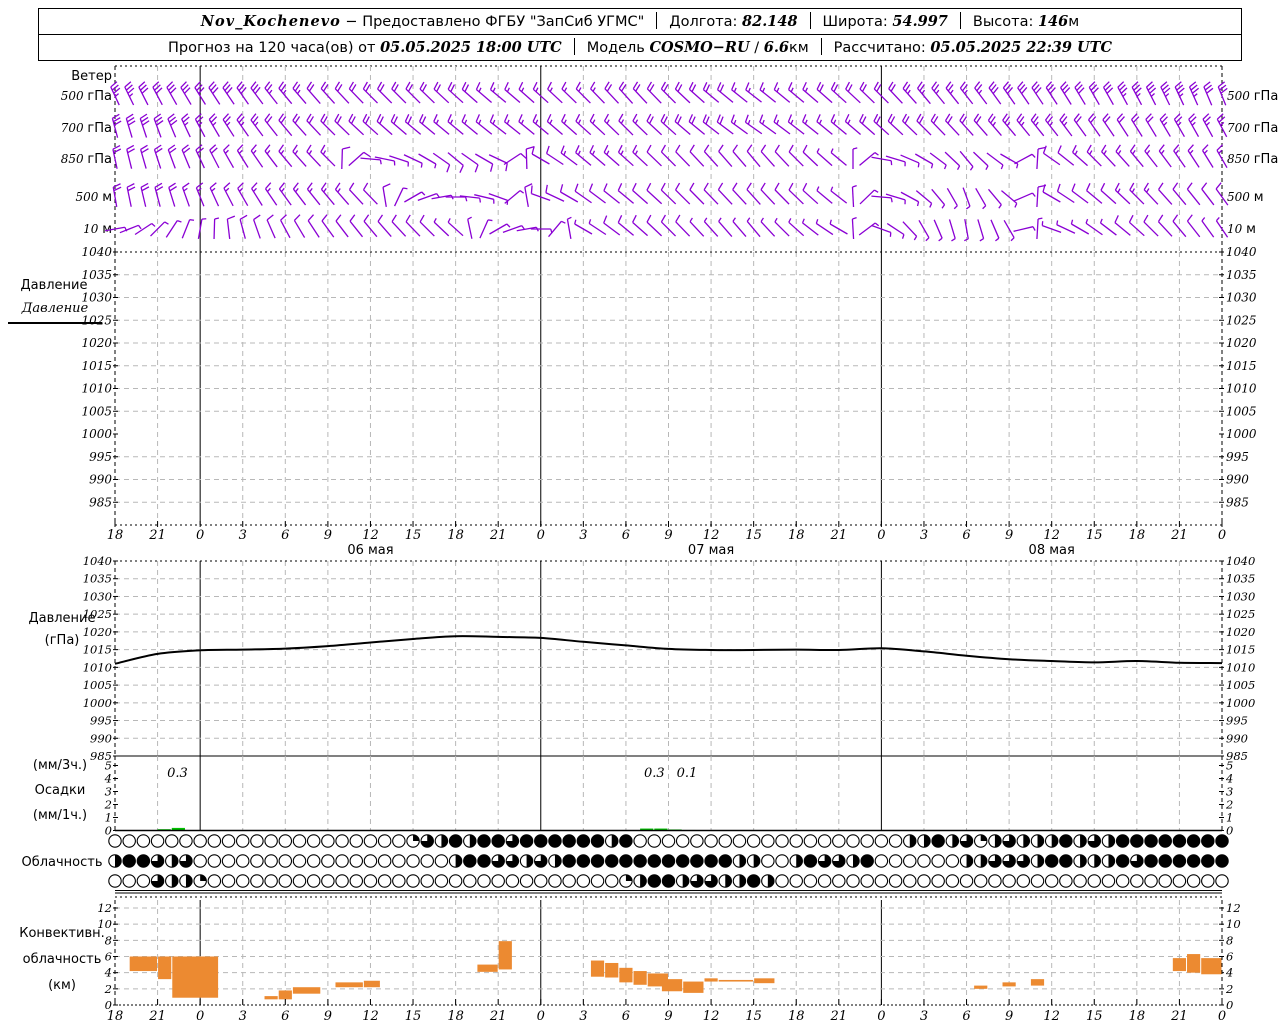 This screenshot has width=1280, height=1024. I want to click on wind-level-label: 10 м, so click(1241, 229).